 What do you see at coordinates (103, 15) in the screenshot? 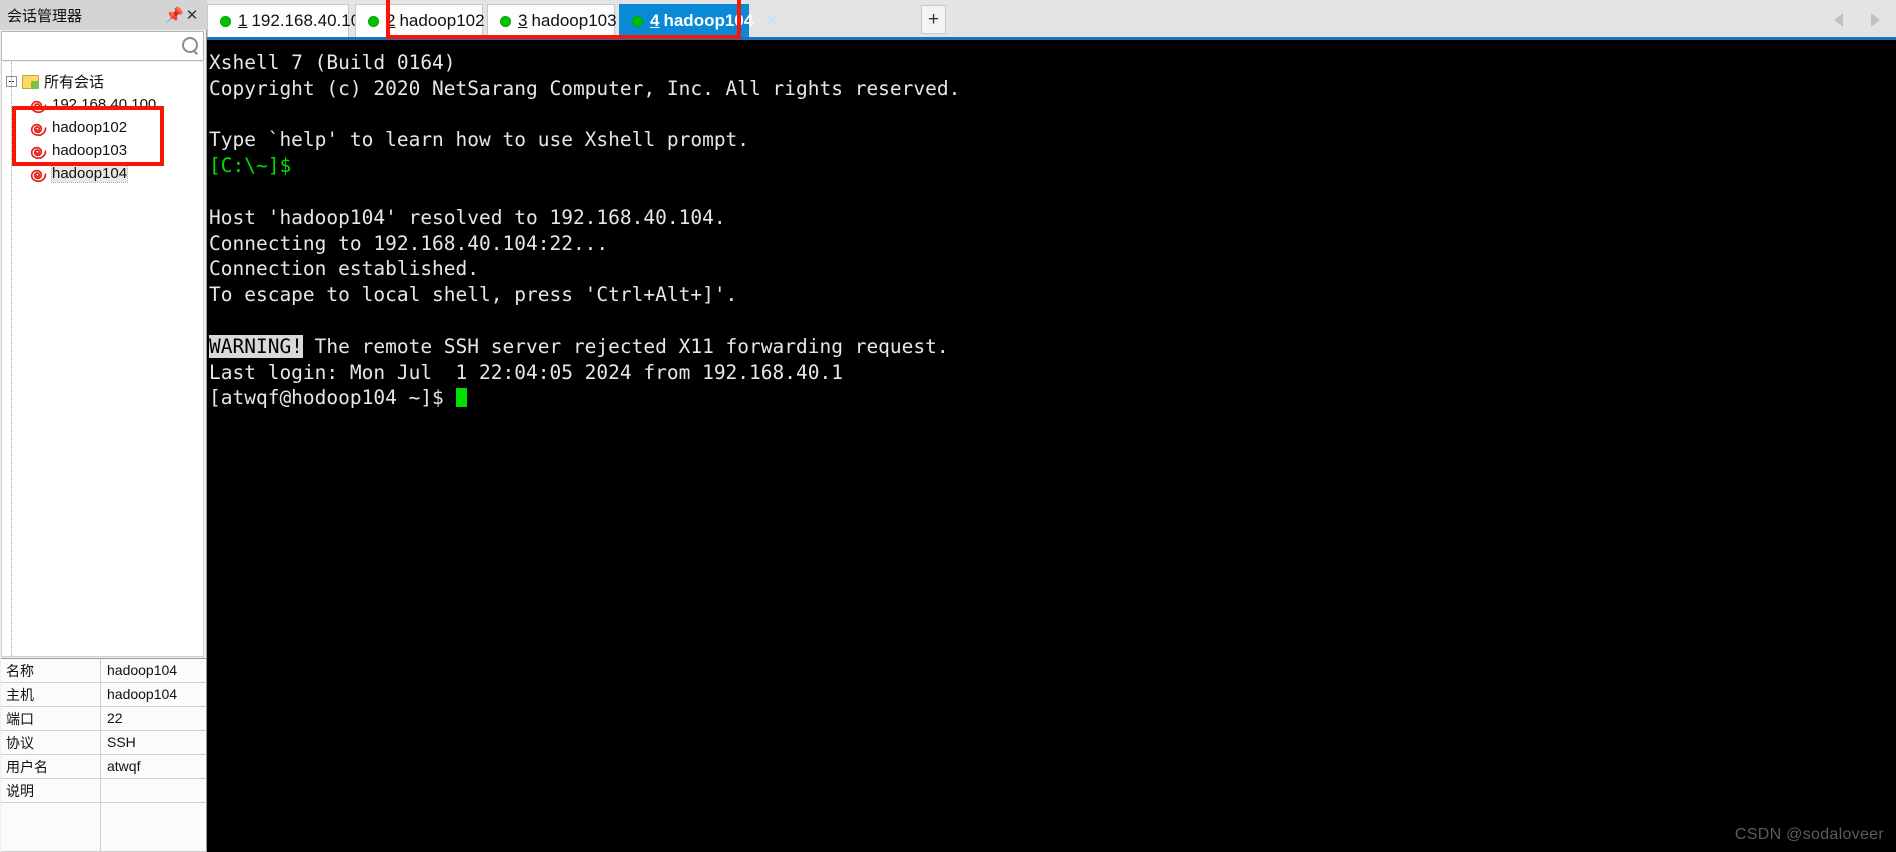
I see `session-manager-titlebar: 会话管理器 📌 ✕` at bounding box center [103, 15].